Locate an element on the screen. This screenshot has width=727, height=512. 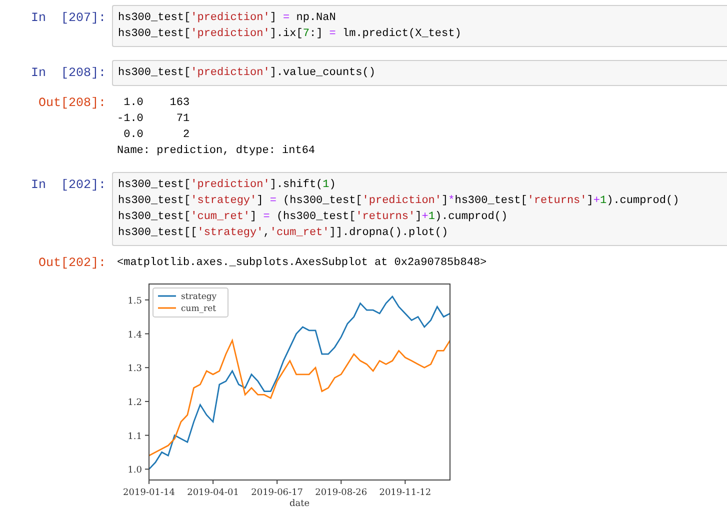
tick-label: 2019-11-12 is located at coordinates (405, 493).